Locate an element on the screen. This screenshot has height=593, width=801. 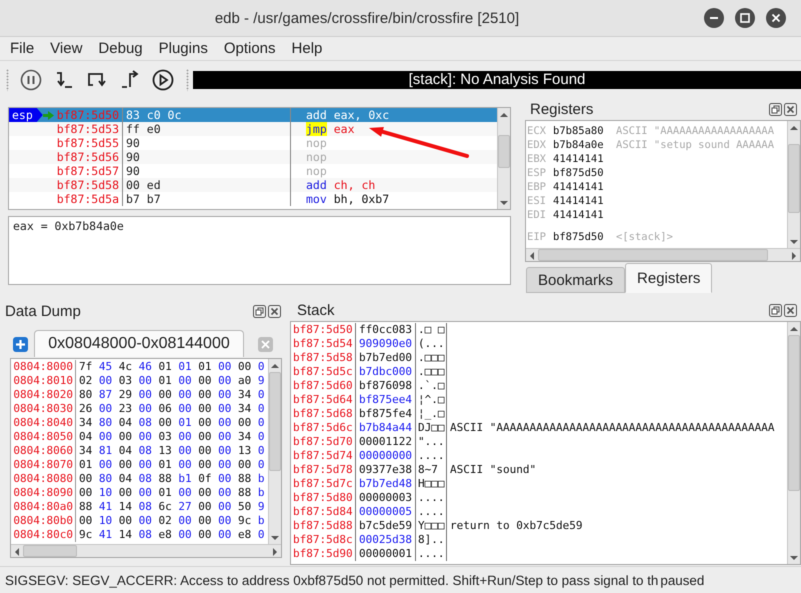
menu-item: Options is located at coordinates (254, 48).